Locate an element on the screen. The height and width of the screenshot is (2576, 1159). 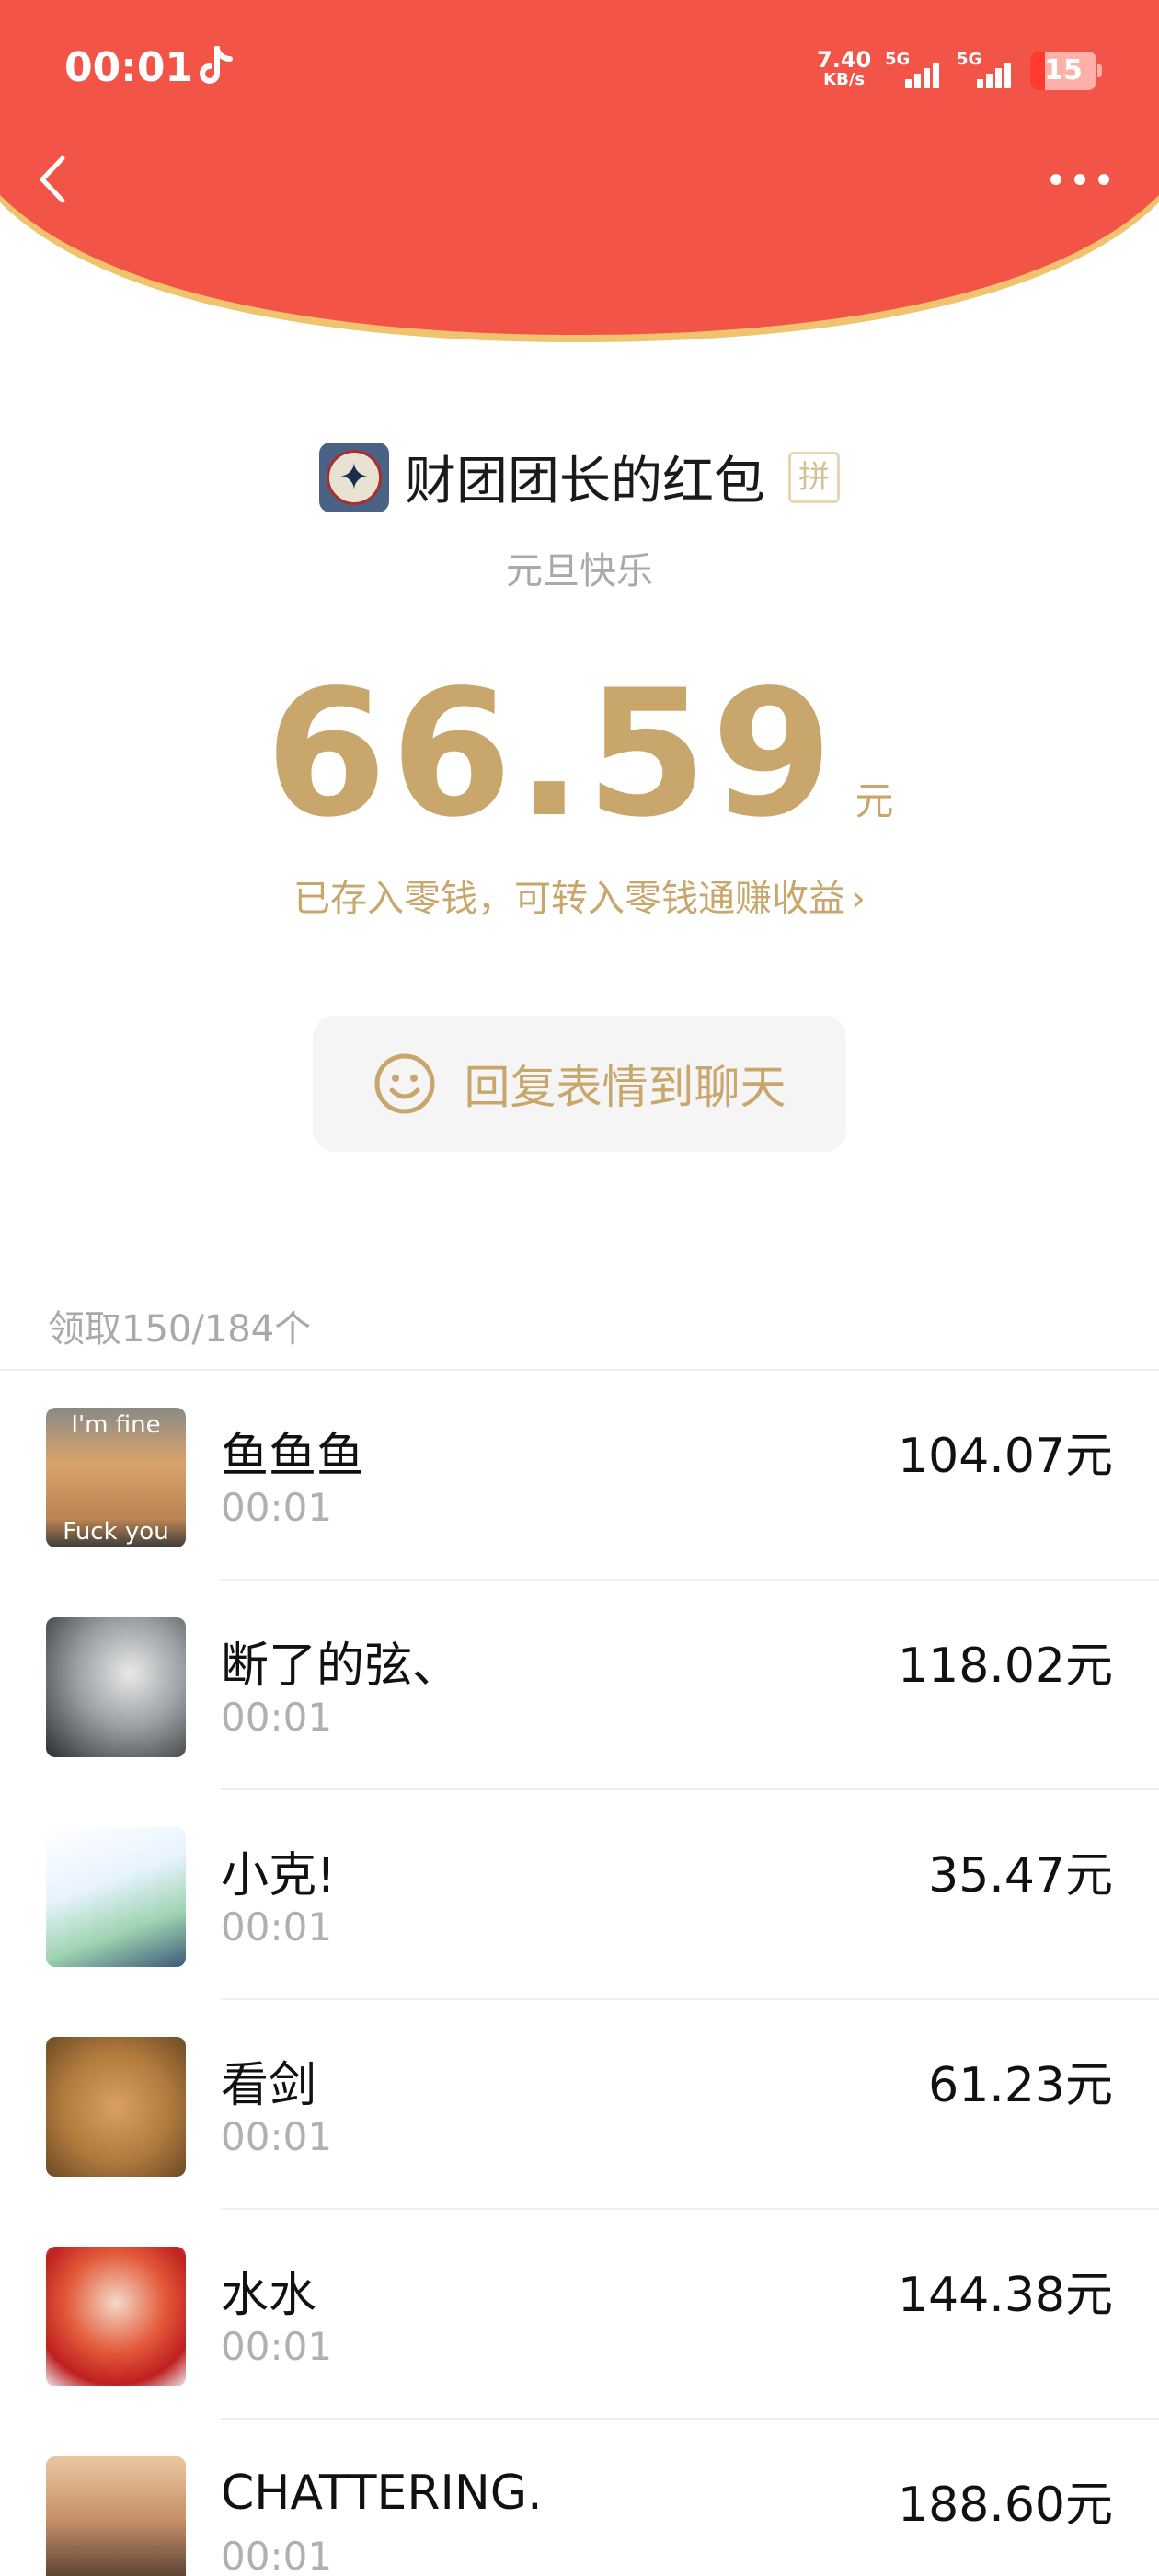
recipient-amount: 61.23元 is located at coordinates (1020, 2085).